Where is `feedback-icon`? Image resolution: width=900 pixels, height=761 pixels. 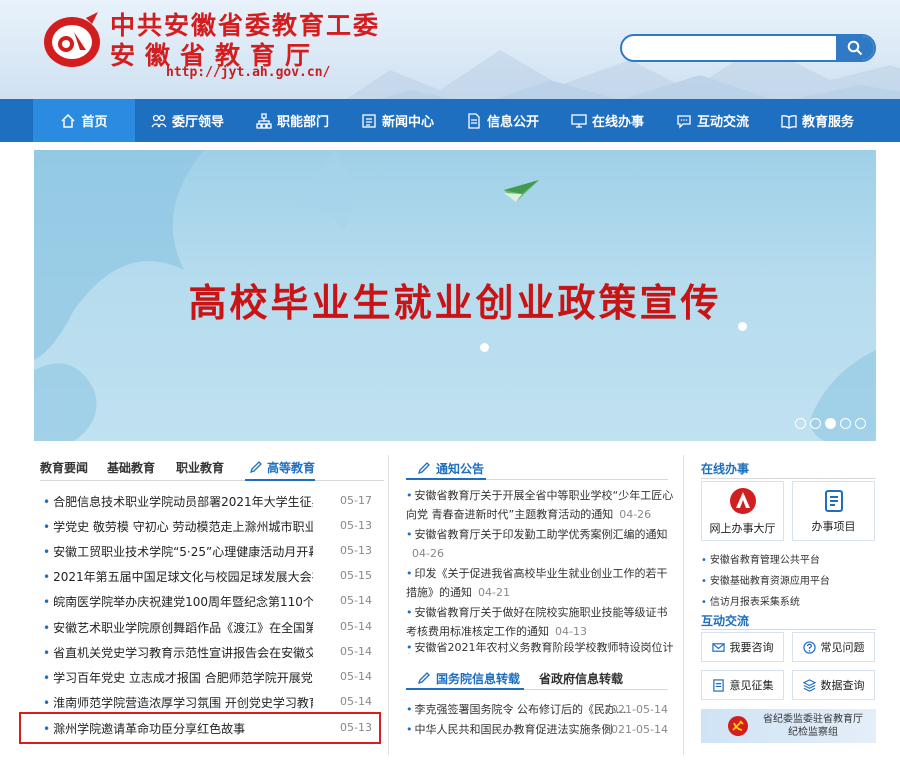
feedback-icon is located at coordinates (718, 685).